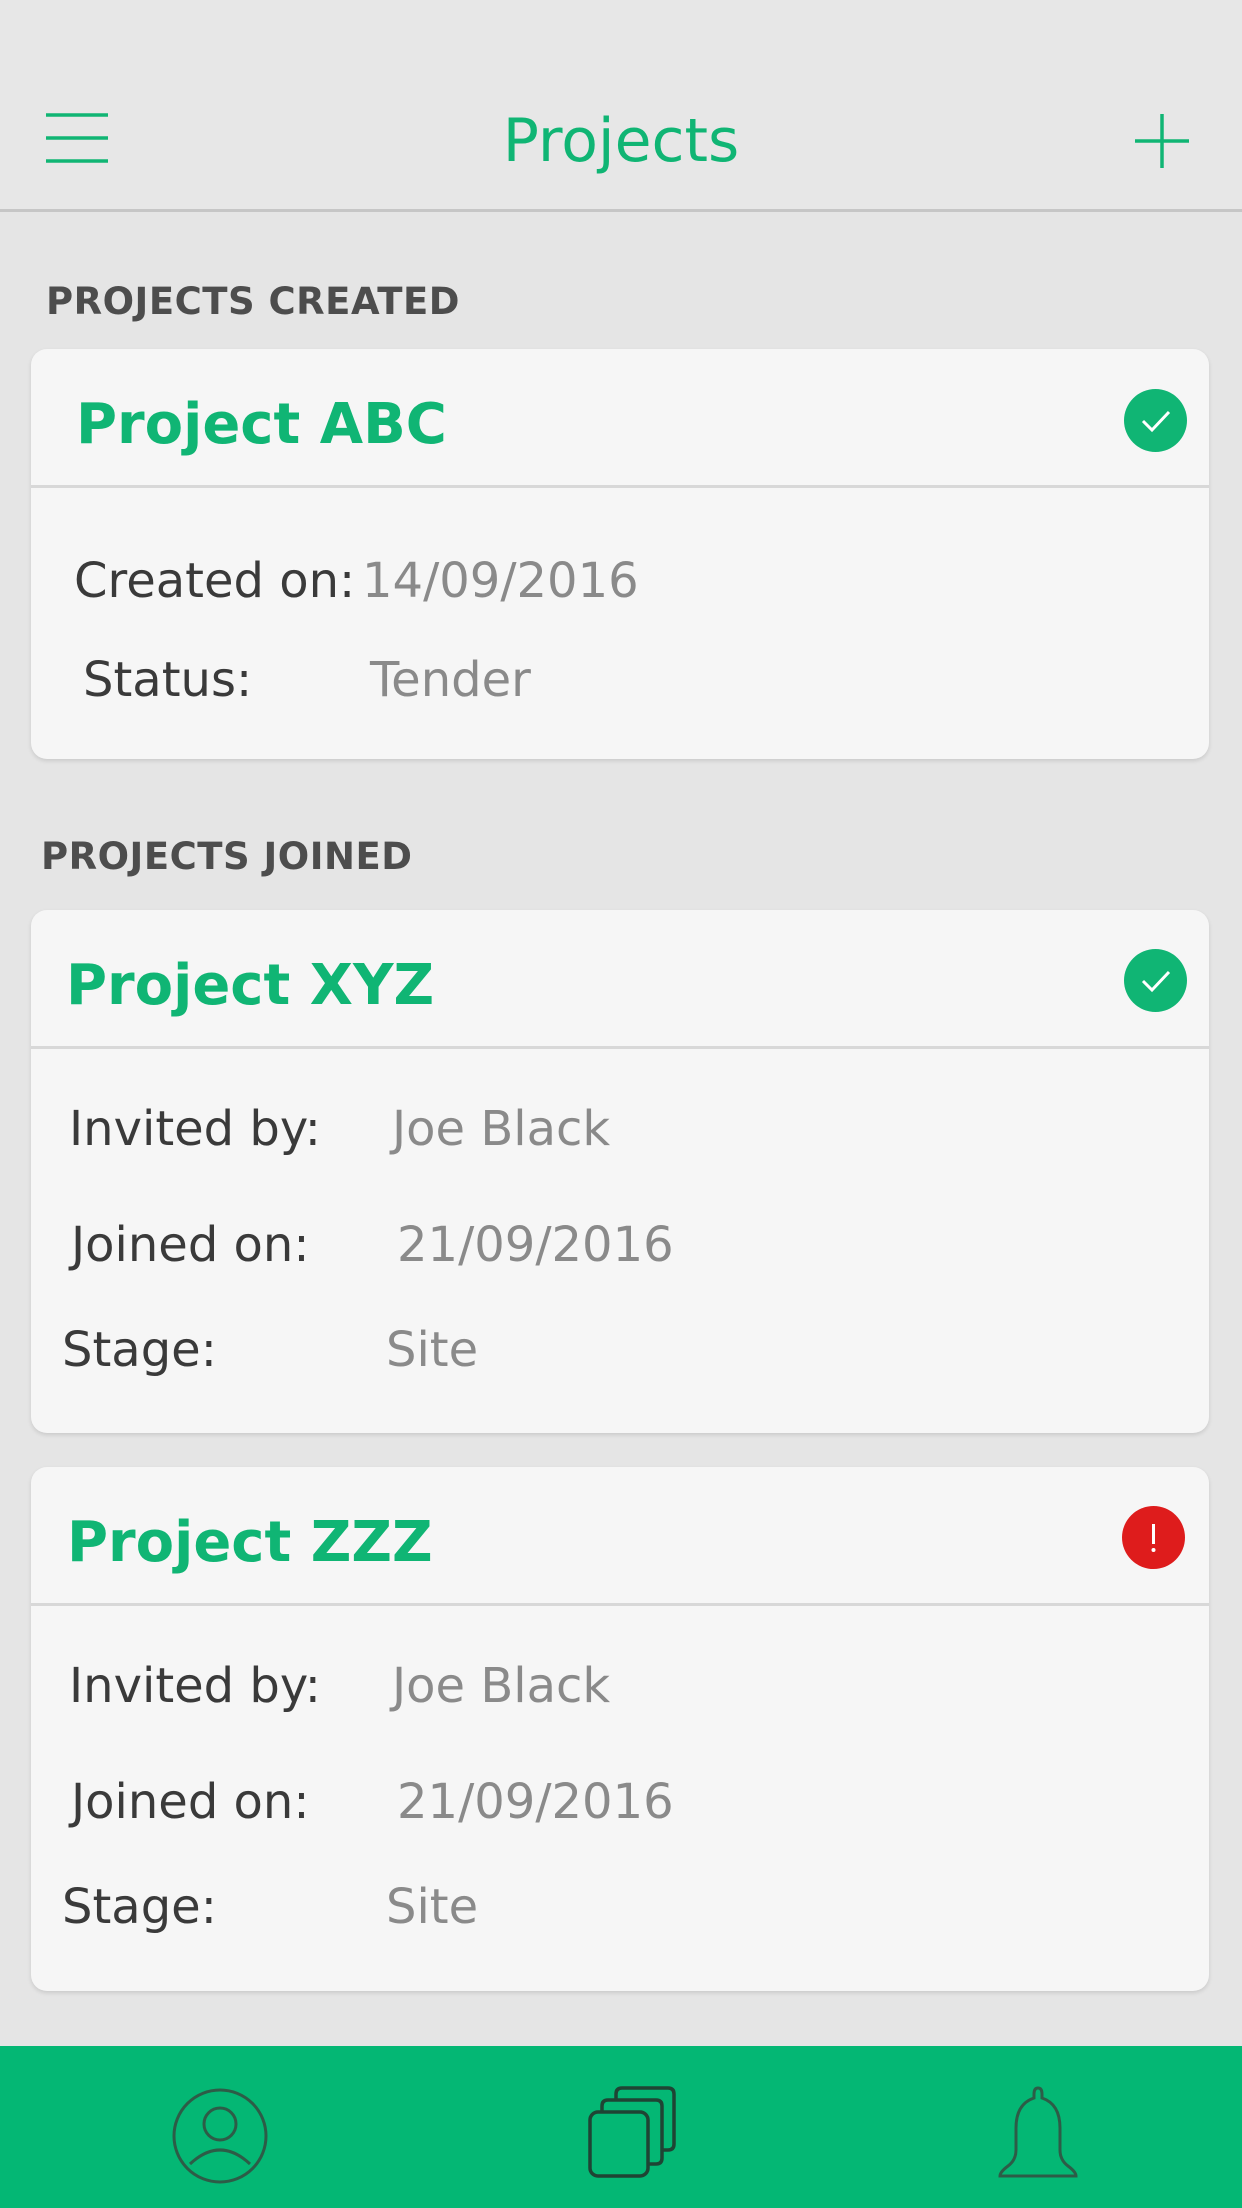 Image resolution: width=1242 pixels, height=2208 pixels. I want to click on add-project-button, so click(1162, 141).